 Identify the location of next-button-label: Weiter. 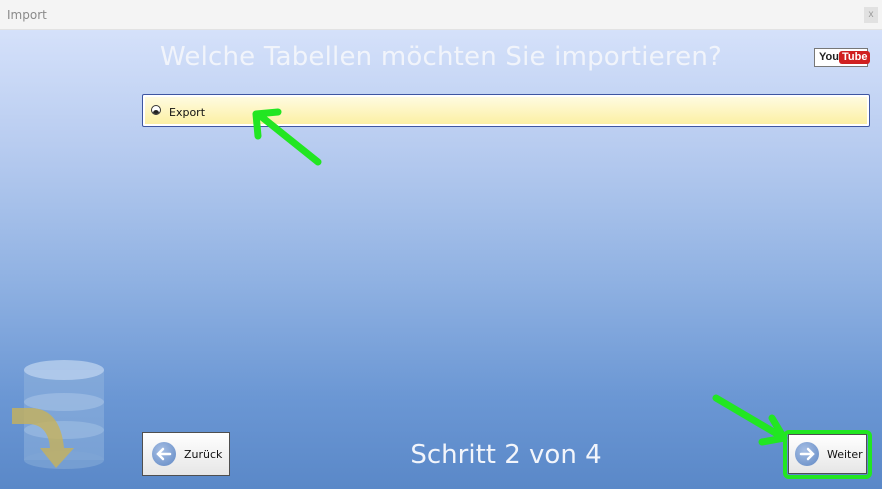
(845, 454).